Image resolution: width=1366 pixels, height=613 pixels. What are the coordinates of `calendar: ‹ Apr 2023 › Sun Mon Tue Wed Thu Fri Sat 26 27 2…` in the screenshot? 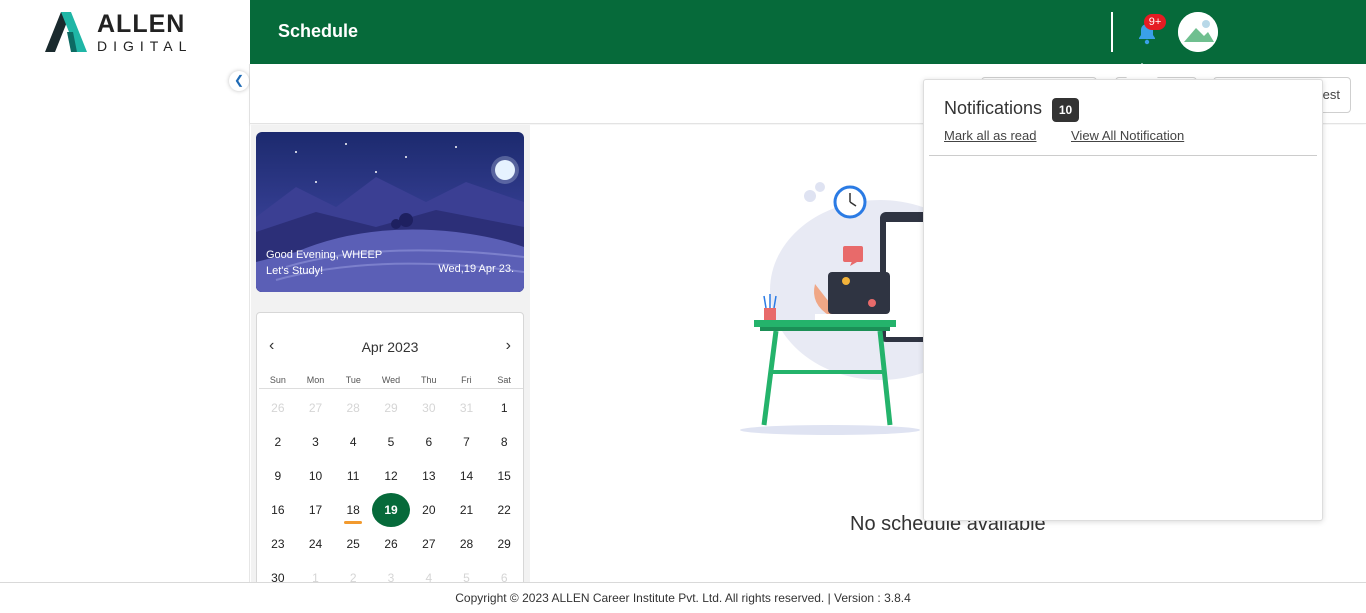 It's located at (390, 452).